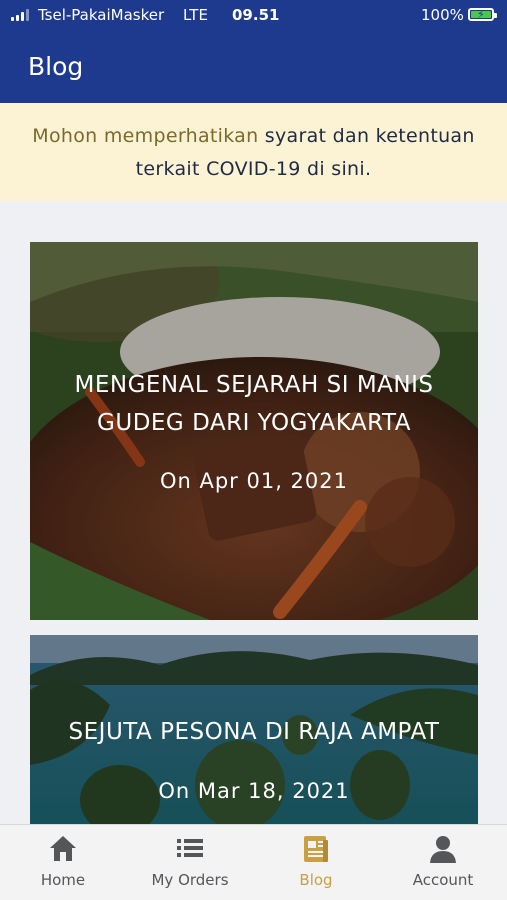  What do you see at coordinates (442, 15) in the screenshot?
I see `battery-percentage: 100%` at bounding box center [442, 15].